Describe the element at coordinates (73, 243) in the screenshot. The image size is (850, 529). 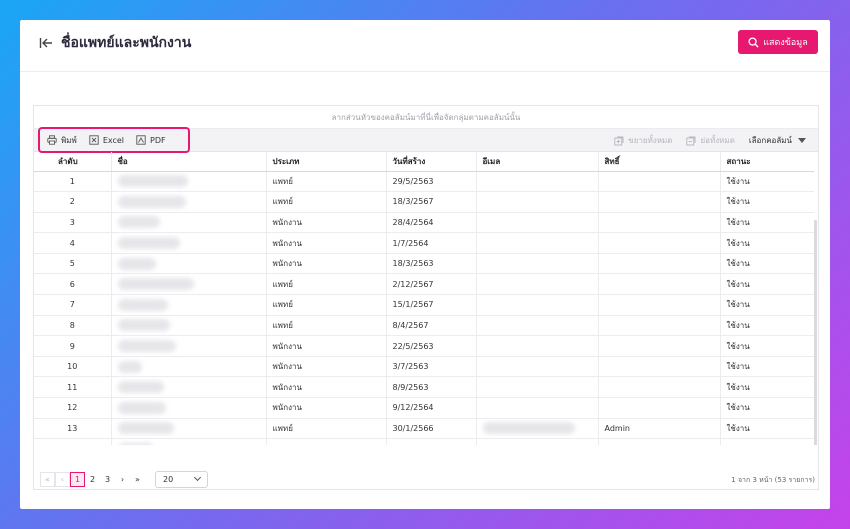
I see `cell-index: 4` at that location.